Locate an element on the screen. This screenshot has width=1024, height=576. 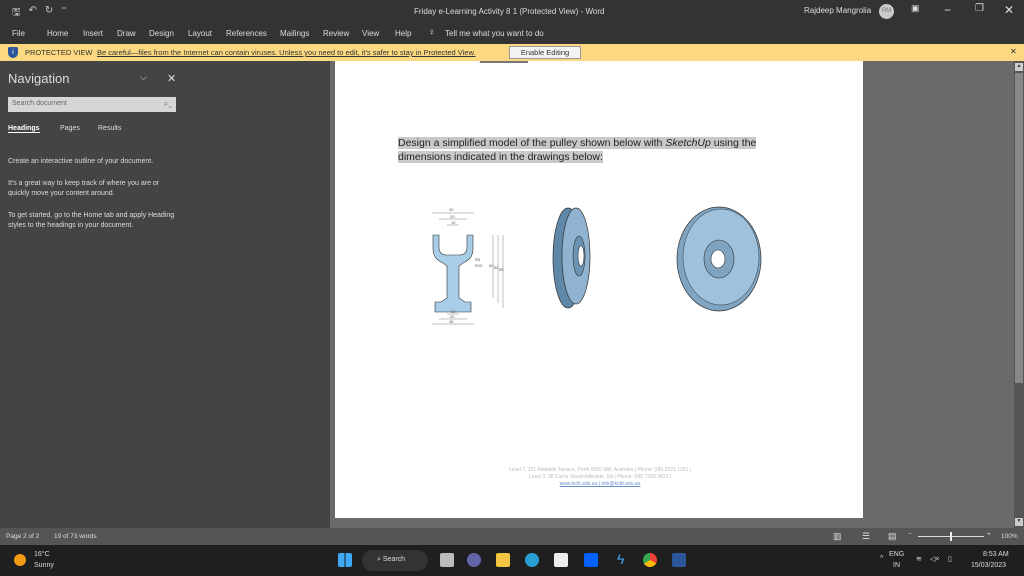
dim-10: 10 is located at coordinates (453, 222).